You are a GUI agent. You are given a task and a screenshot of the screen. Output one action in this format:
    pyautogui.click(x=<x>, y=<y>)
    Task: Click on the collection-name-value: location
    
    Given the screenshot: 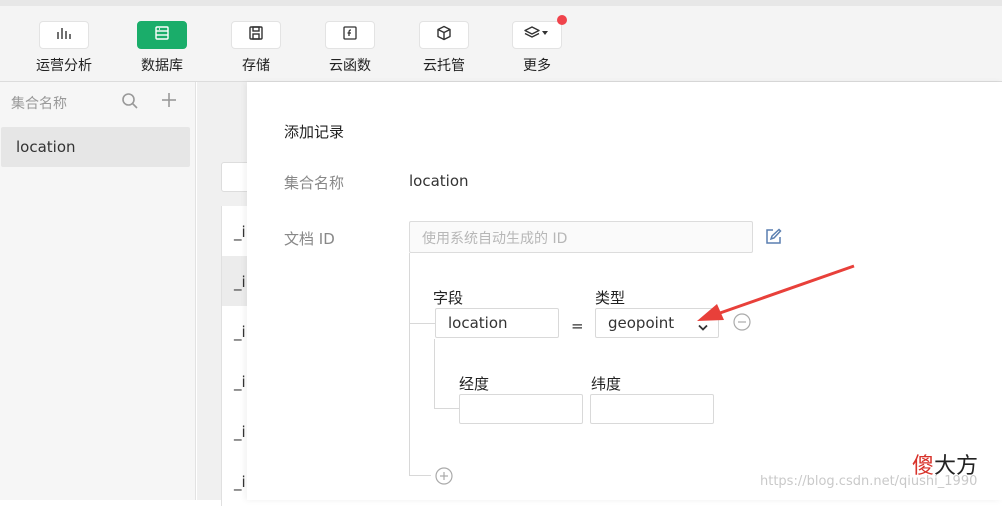 What is the action you would take?
    pyautogui.click(x=439, y=181)
    